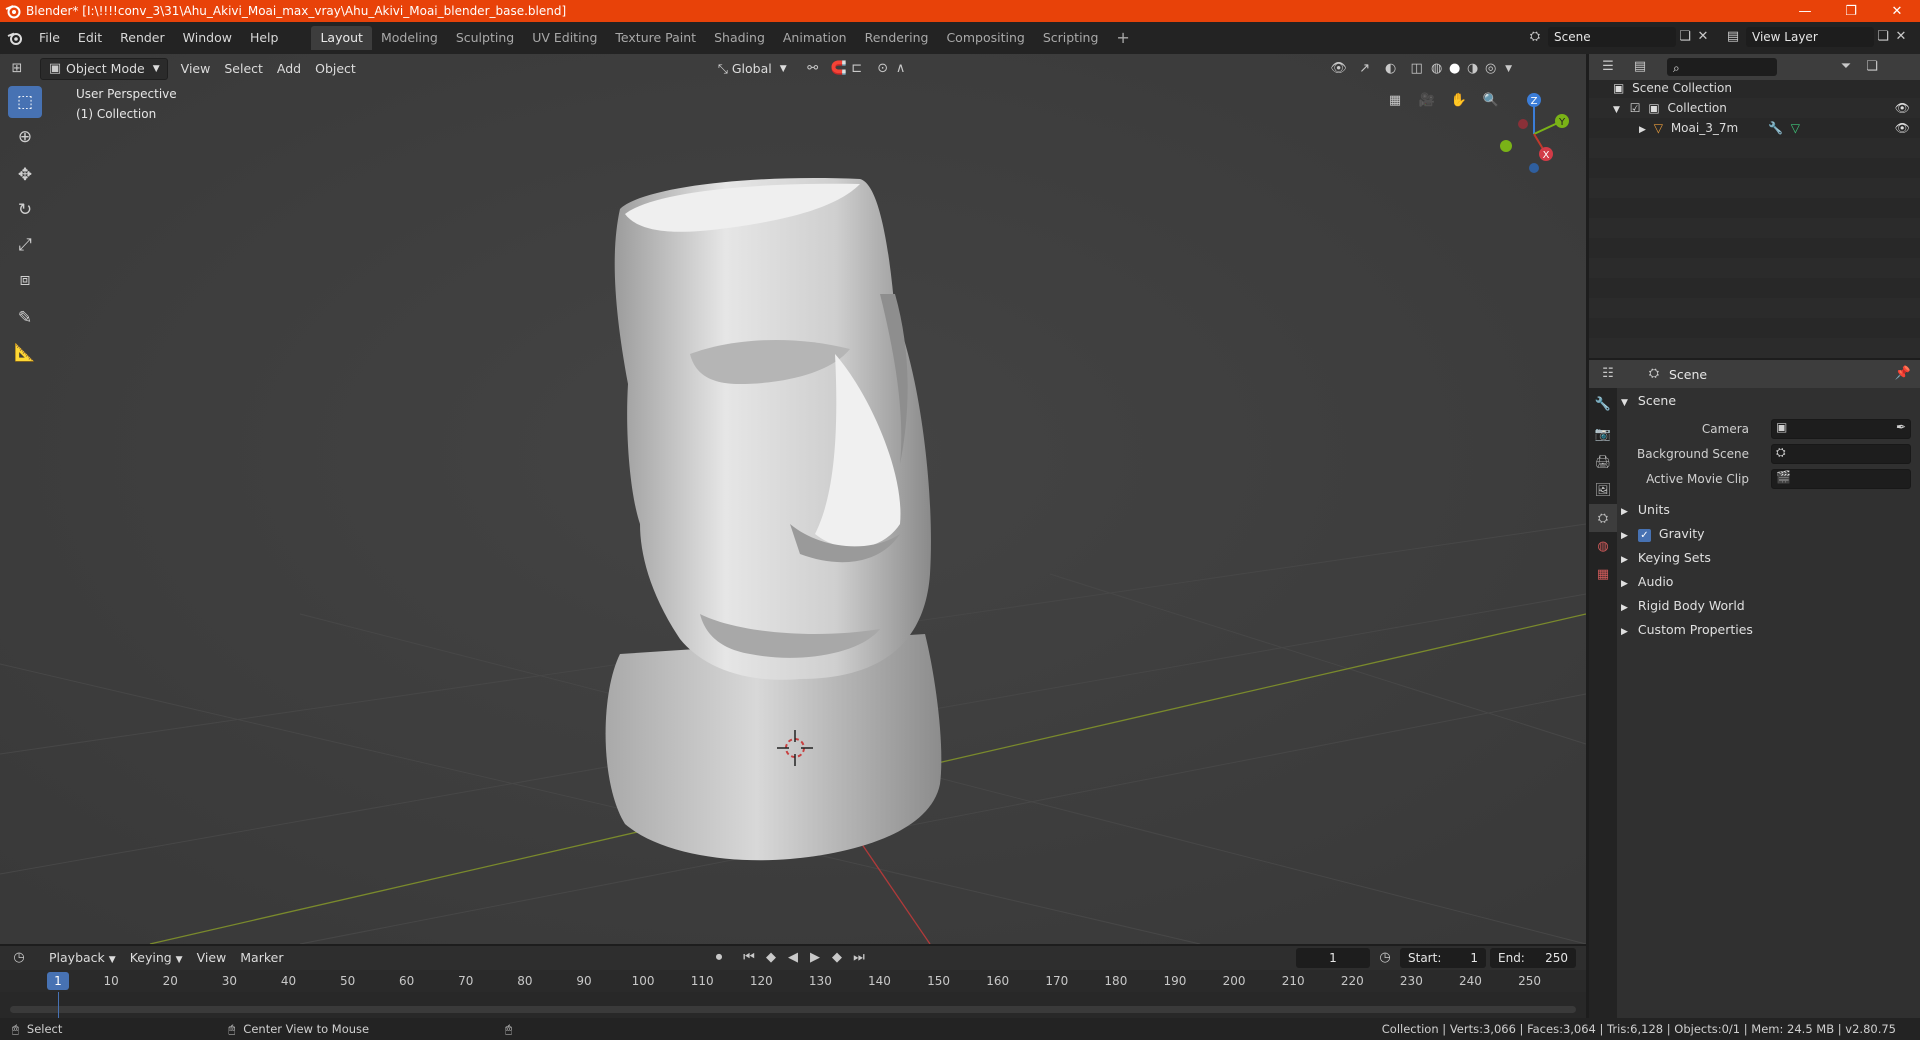  I want to click on falloff-icon: ∧, so click(901, 69).